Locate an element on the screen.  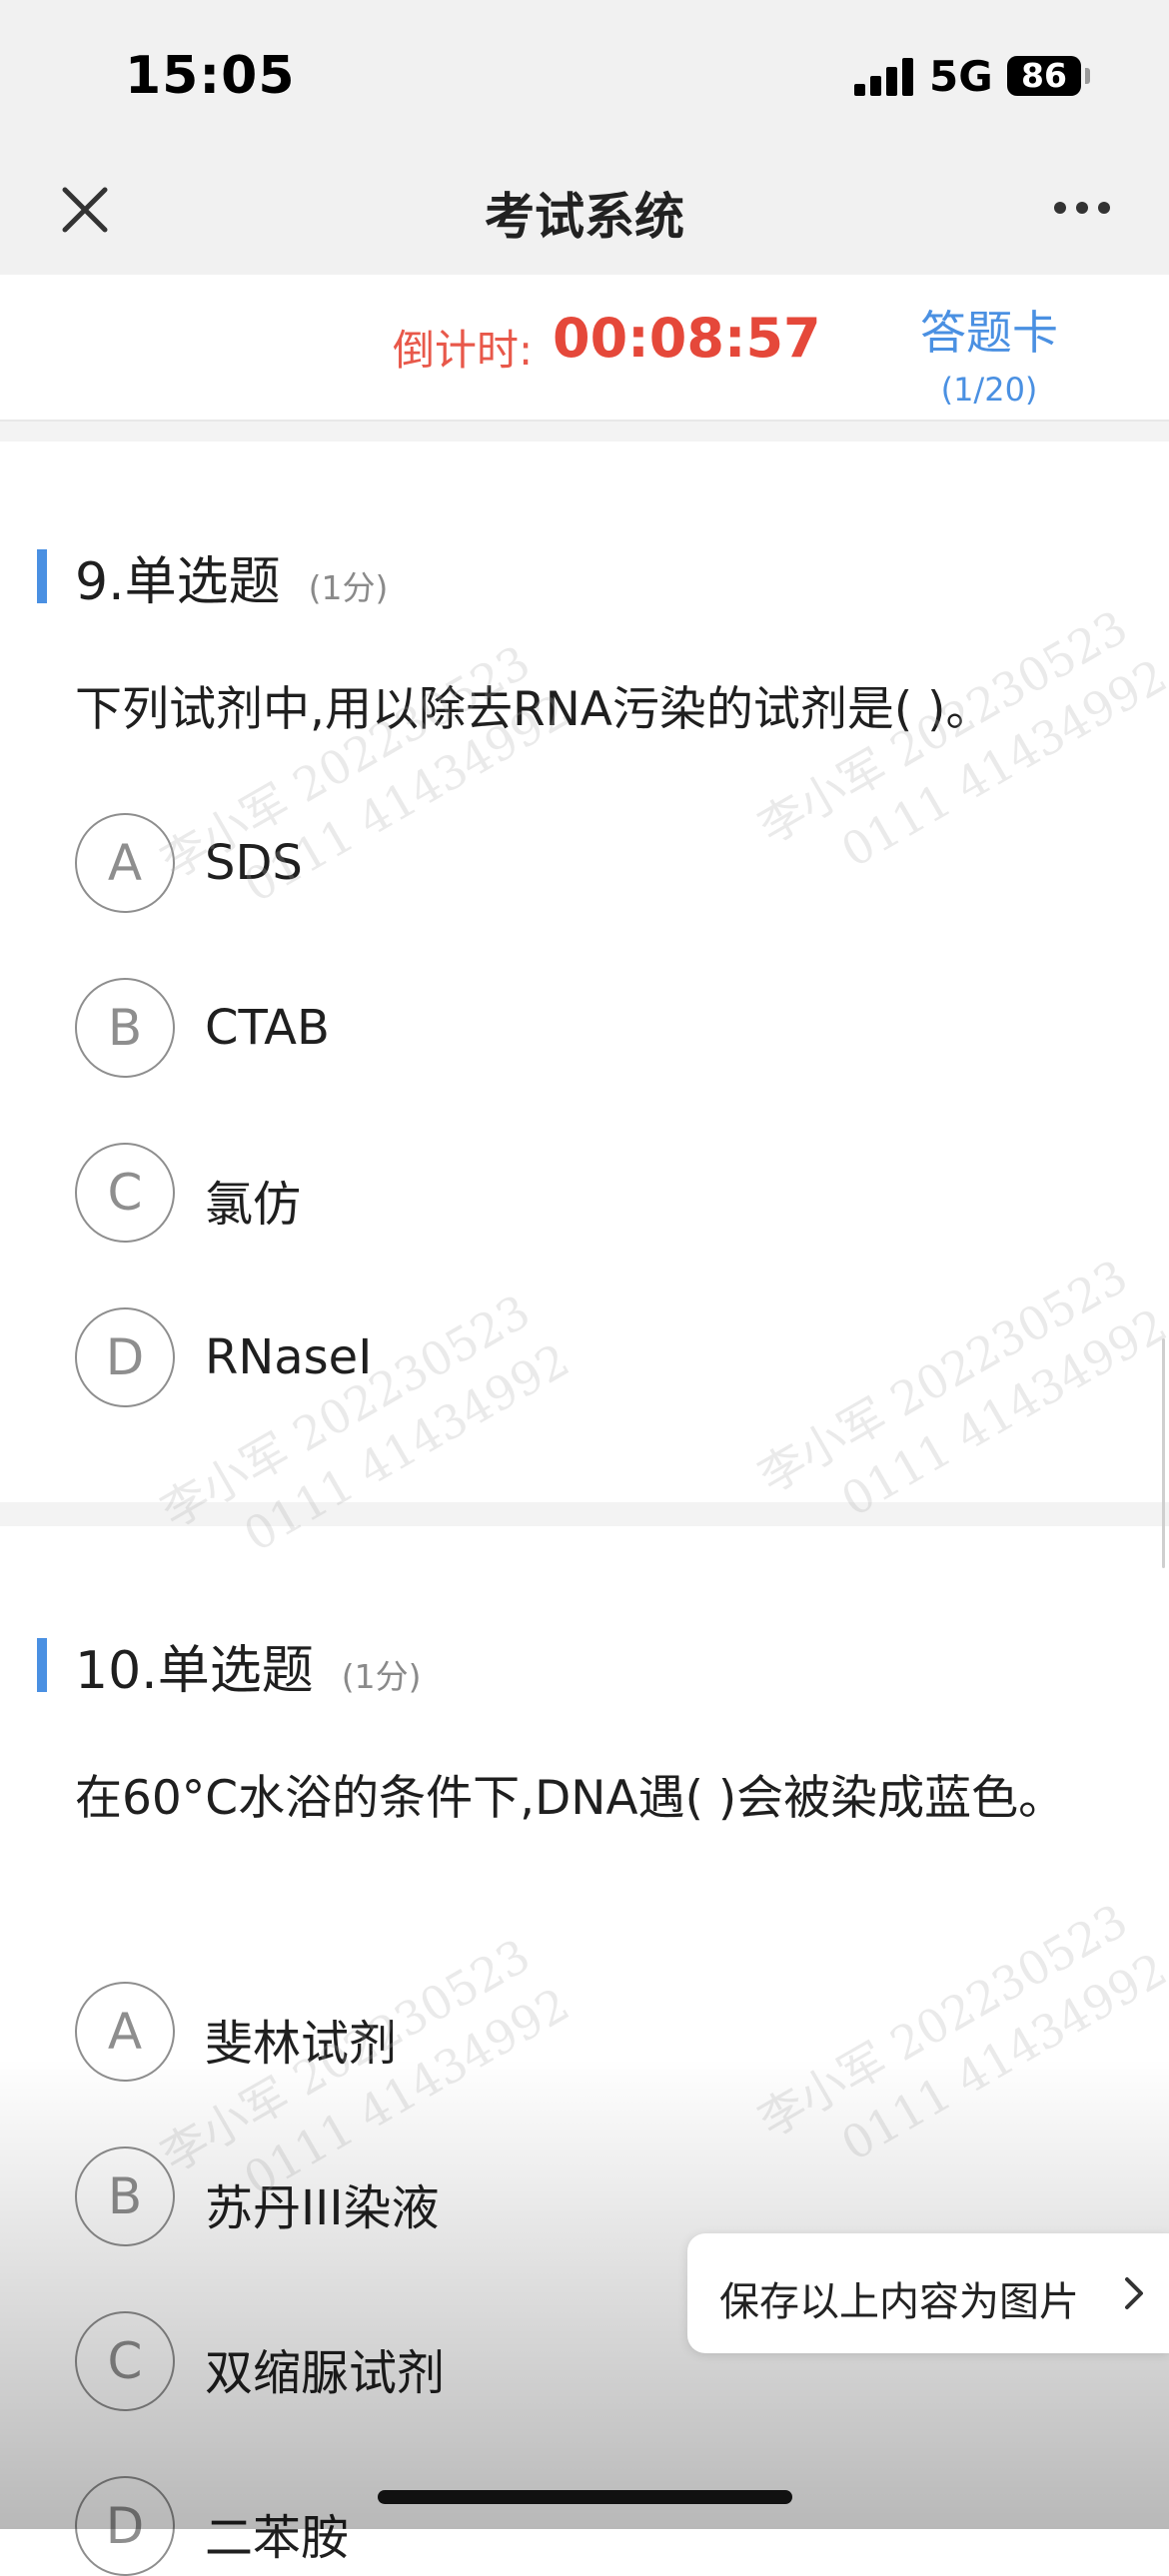
battery-level: 86 is located at coordinates (1044, 76).